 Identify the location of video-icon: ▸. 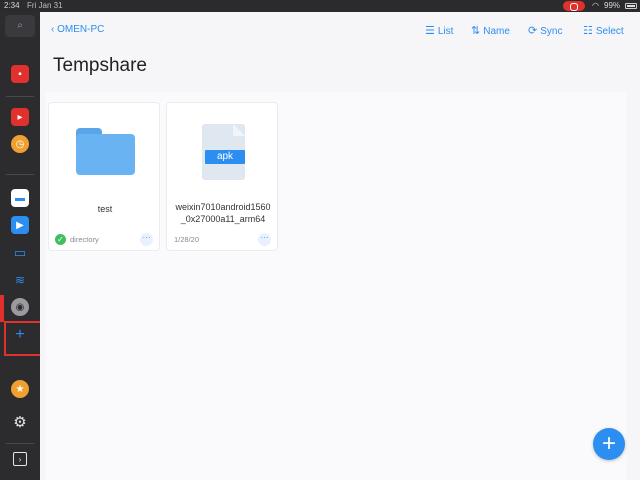
(20, 117).